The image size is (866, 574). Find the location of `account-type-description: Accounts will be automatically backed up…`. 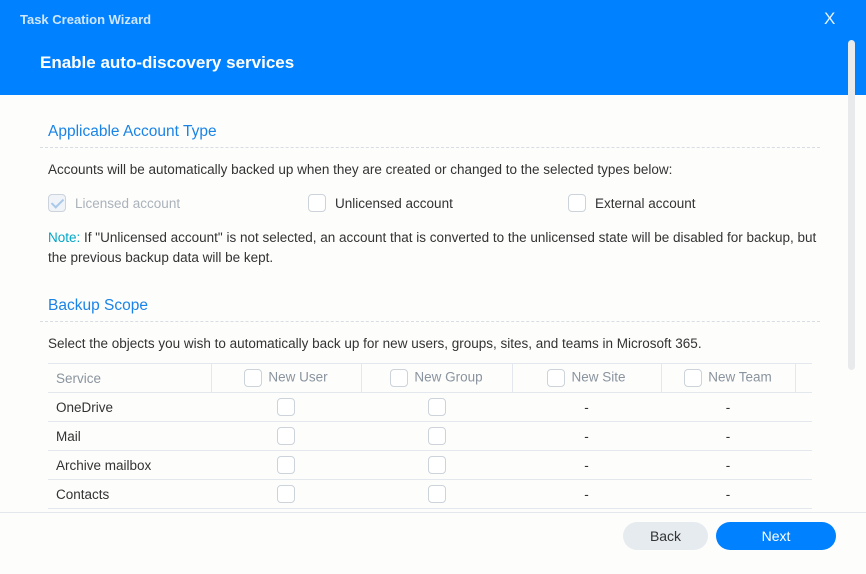

account-type-description: Accounts will be automatically backed up… is located at coordinates (360, 169).